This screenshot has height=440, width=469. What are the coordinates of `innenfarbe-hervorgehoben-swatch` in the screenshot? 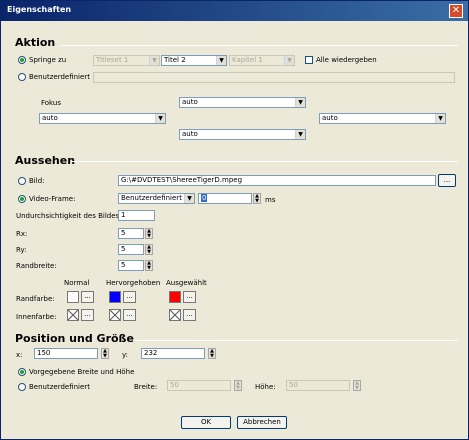 It's located at (115, 315).